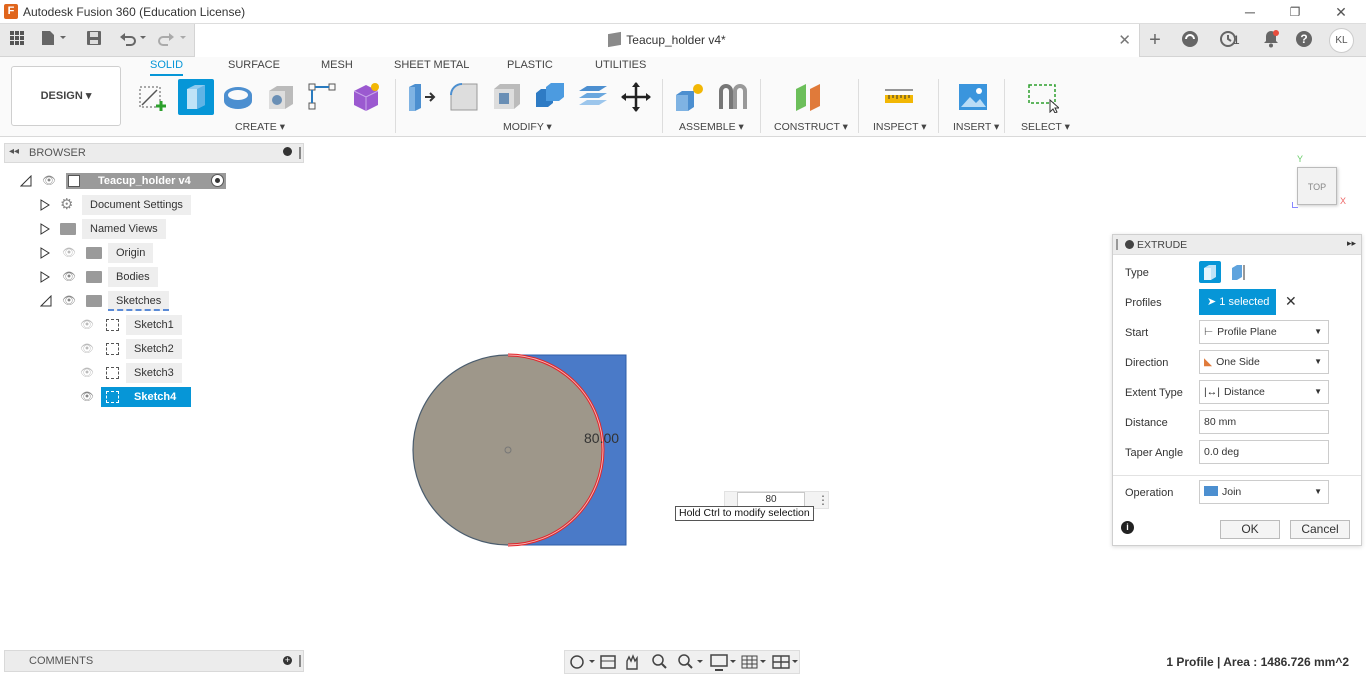 The height and width of the screenshot is (677, 1366). Describe the element at coordinates (1341, 12) in the screenshot. I see `close-window-icon: ✕` at that location.